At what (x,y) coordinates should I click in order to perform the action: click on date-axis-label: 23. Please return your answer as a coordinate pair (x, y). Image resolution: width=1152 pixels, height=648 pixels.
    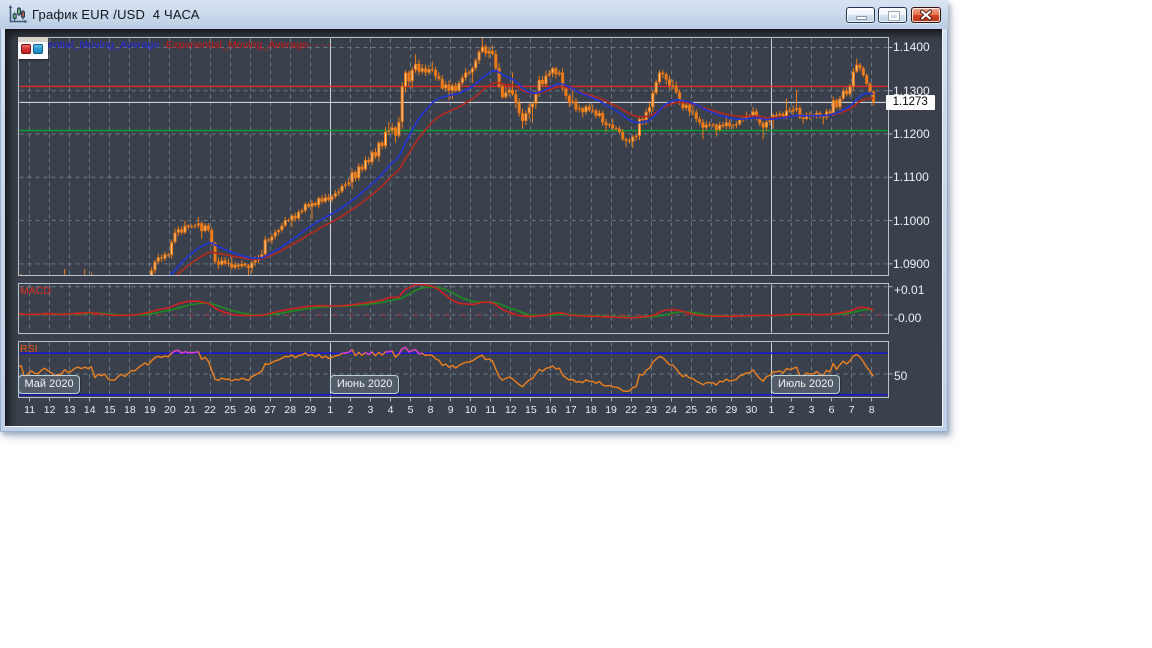
    Looking at the image, I should click on (651, 410).